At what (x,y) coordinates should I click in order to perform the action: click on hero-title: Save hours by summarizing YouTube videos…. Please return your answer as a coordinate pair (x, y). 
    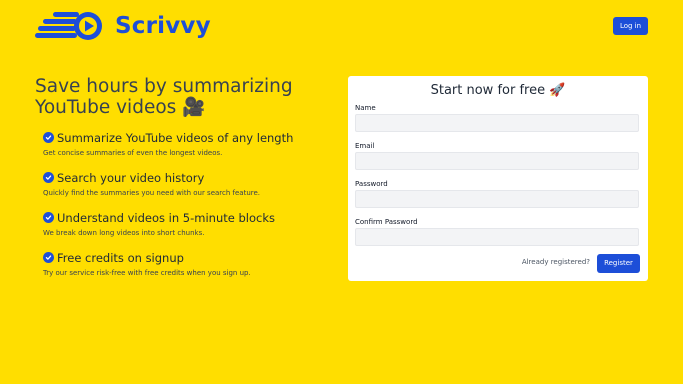
    Looking at the image, I should click on (164, 97).